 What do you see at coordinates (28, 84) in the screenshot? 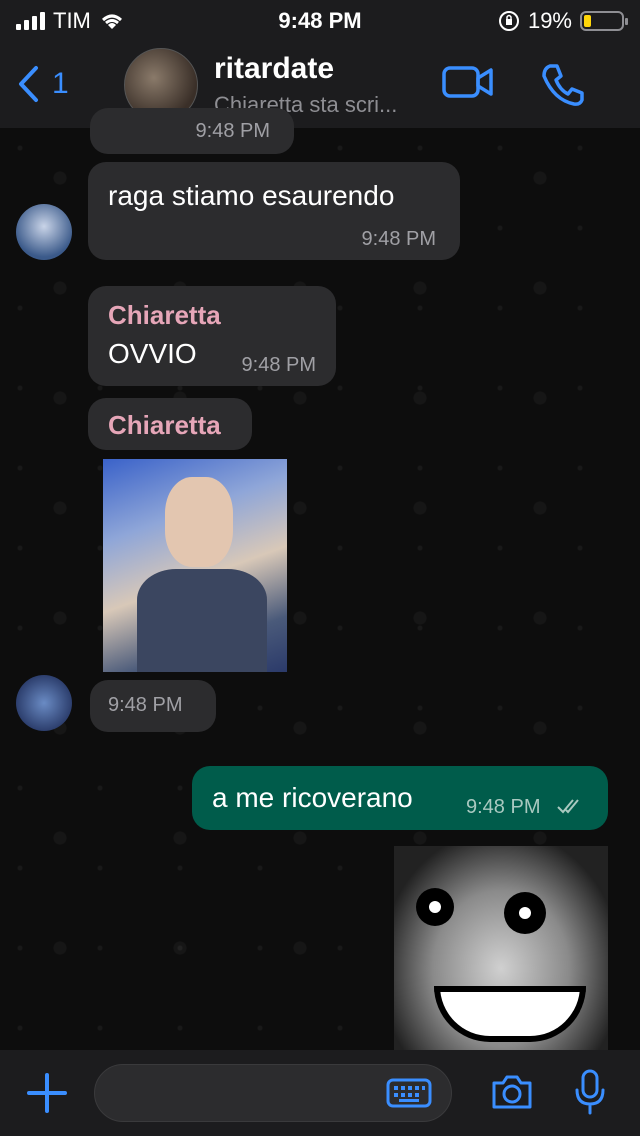
I see `chevron-left-icon` at bounding box center [28, 84].